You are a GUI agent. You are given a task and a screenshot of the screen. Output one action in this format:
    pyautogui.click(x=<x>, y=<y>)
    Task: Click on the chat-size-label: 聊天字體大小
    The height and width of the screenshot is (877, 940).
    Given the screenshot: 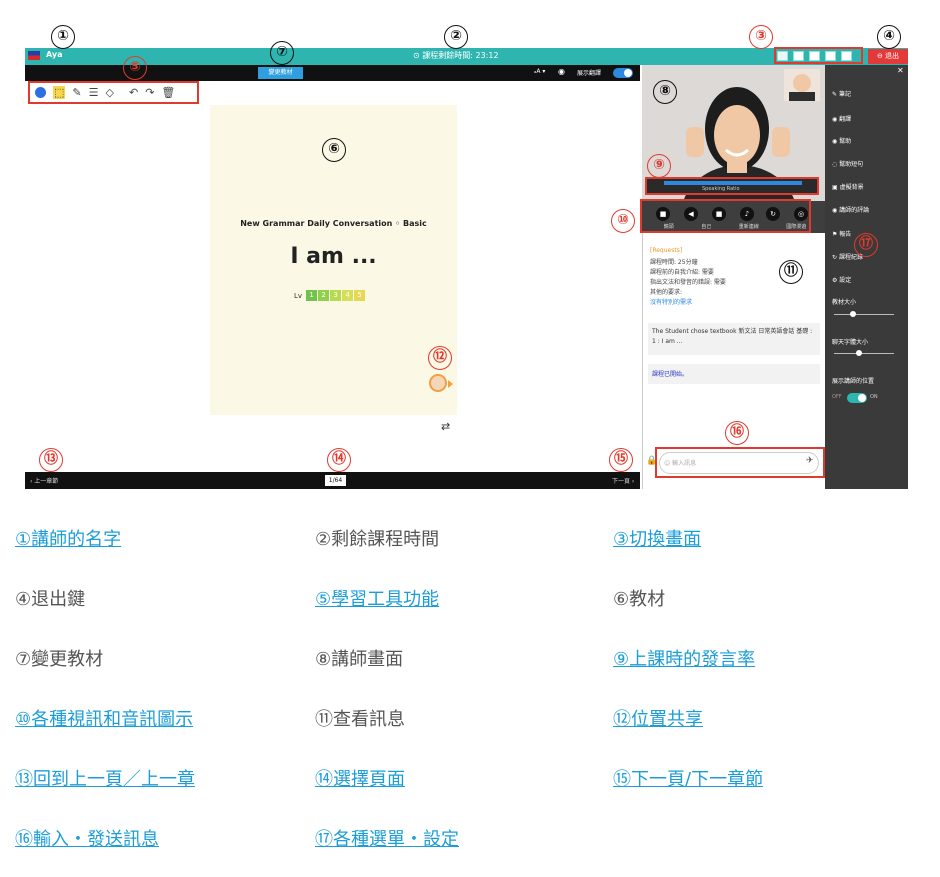 What is the action you would take?
    pyautogui.click(x=850, y=342)
    